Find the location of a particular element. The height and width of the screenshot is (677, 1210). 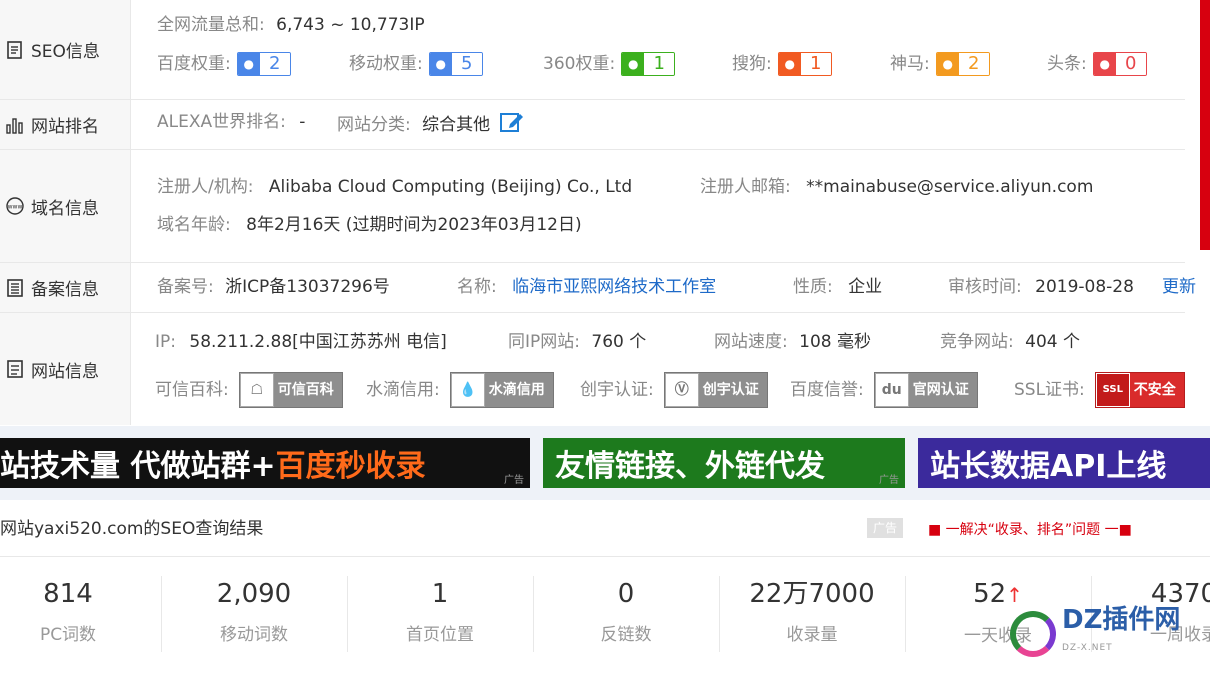

stat-number-value: 2,090 is located at coordinates (254, 594).